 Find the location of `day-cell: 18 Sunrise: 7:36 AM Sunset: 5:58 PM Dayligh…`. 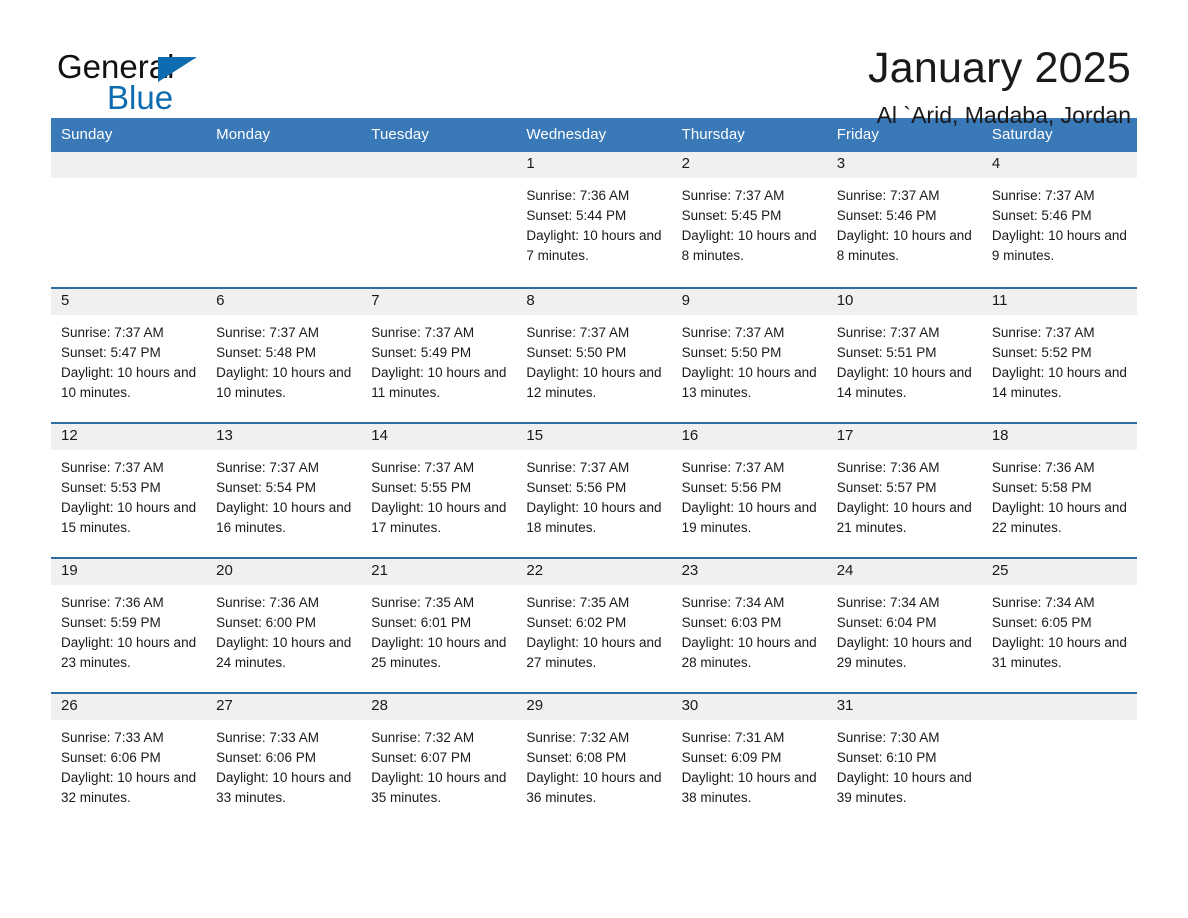

day-cell: 18 Sunrise: 7:36 AM Sunset: 5:58 PM Dayligh… is located at coordinates (1059, 490).